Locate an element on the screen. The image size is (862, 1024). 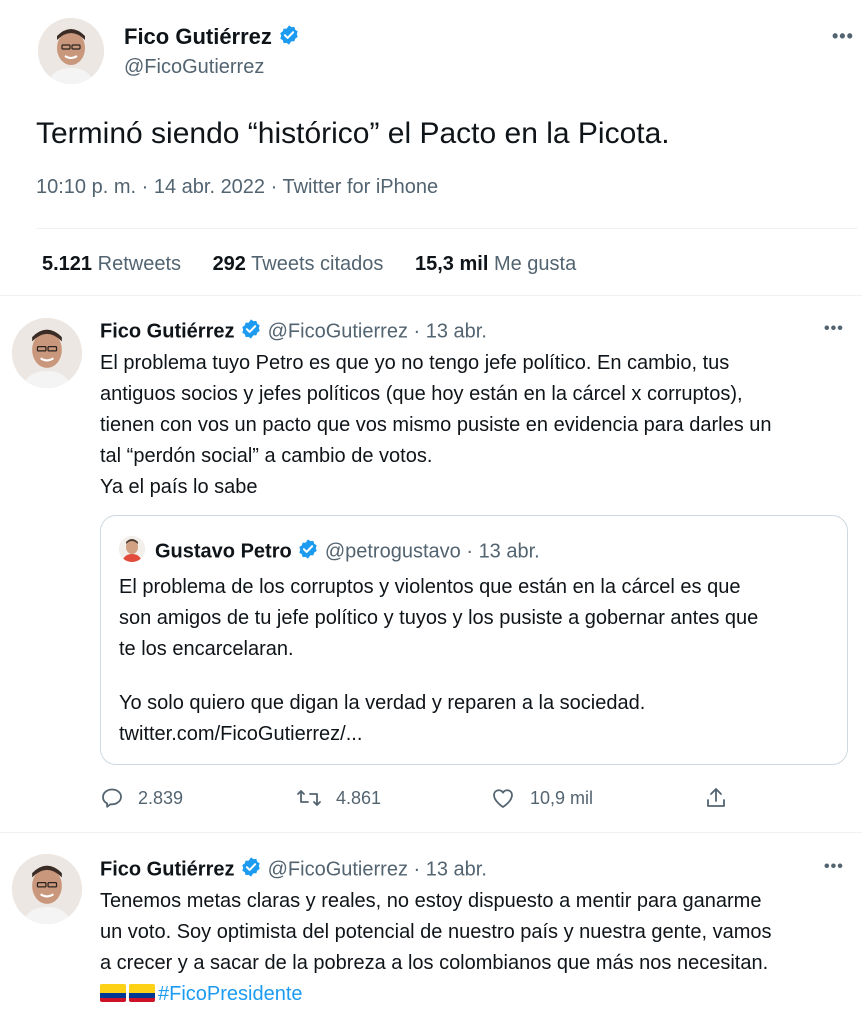
like-count: 10,9 mil is located at coordinates (562, 797).